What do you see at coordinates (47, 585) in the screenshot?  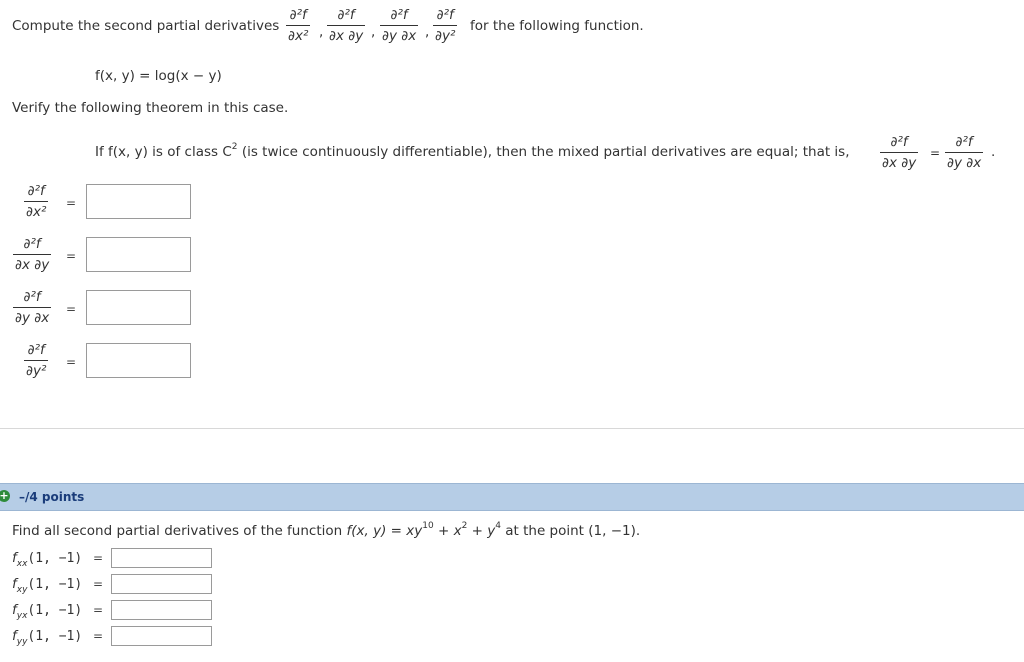 I see `fxy-label: fxy(1, −1)` at bounding box center [47, 585].